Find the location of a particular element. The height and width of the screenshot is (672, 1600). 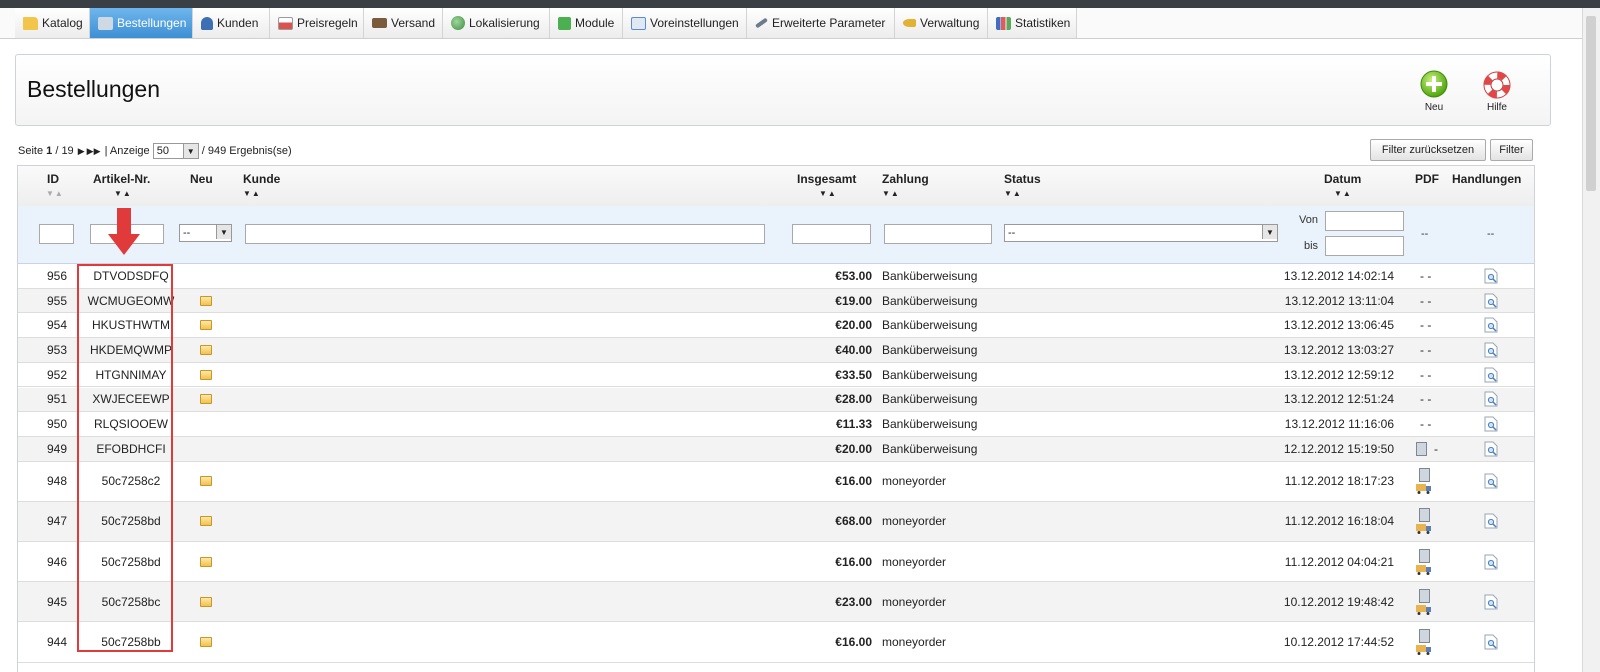

new-order-button: Neu is located at coordinates (1434, 92).